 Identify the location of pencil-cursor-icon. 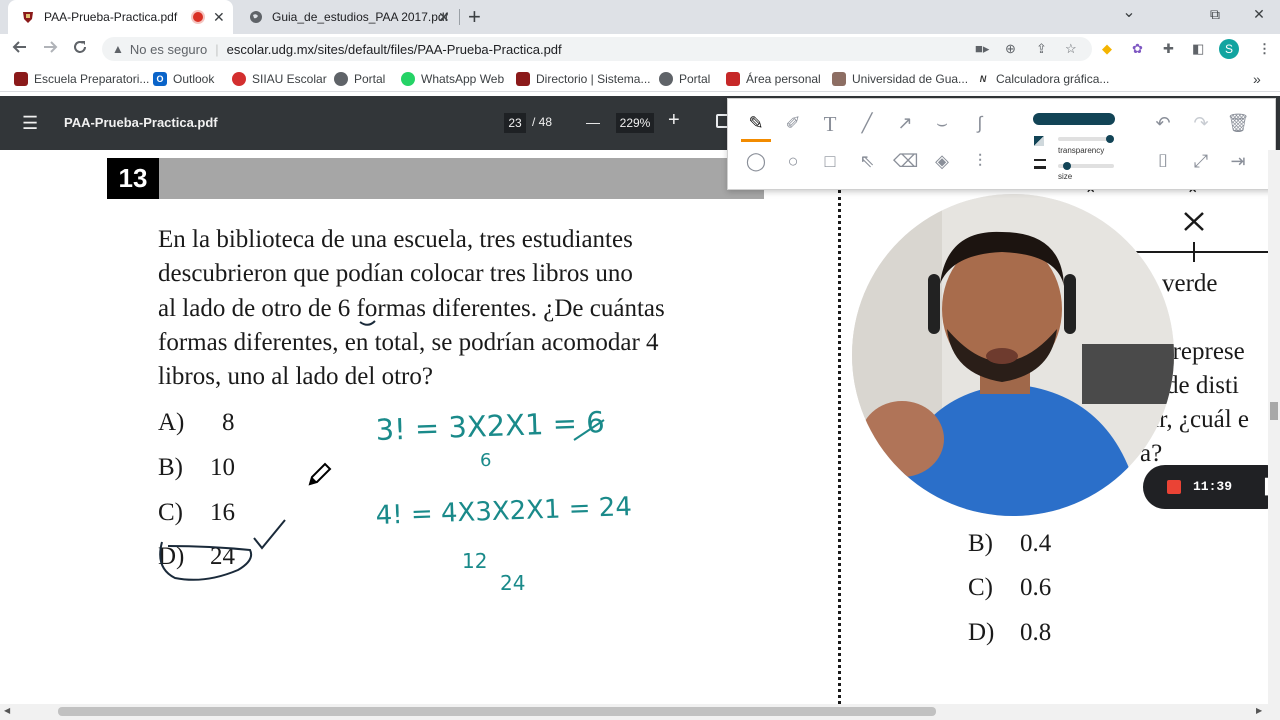
(320, 474).